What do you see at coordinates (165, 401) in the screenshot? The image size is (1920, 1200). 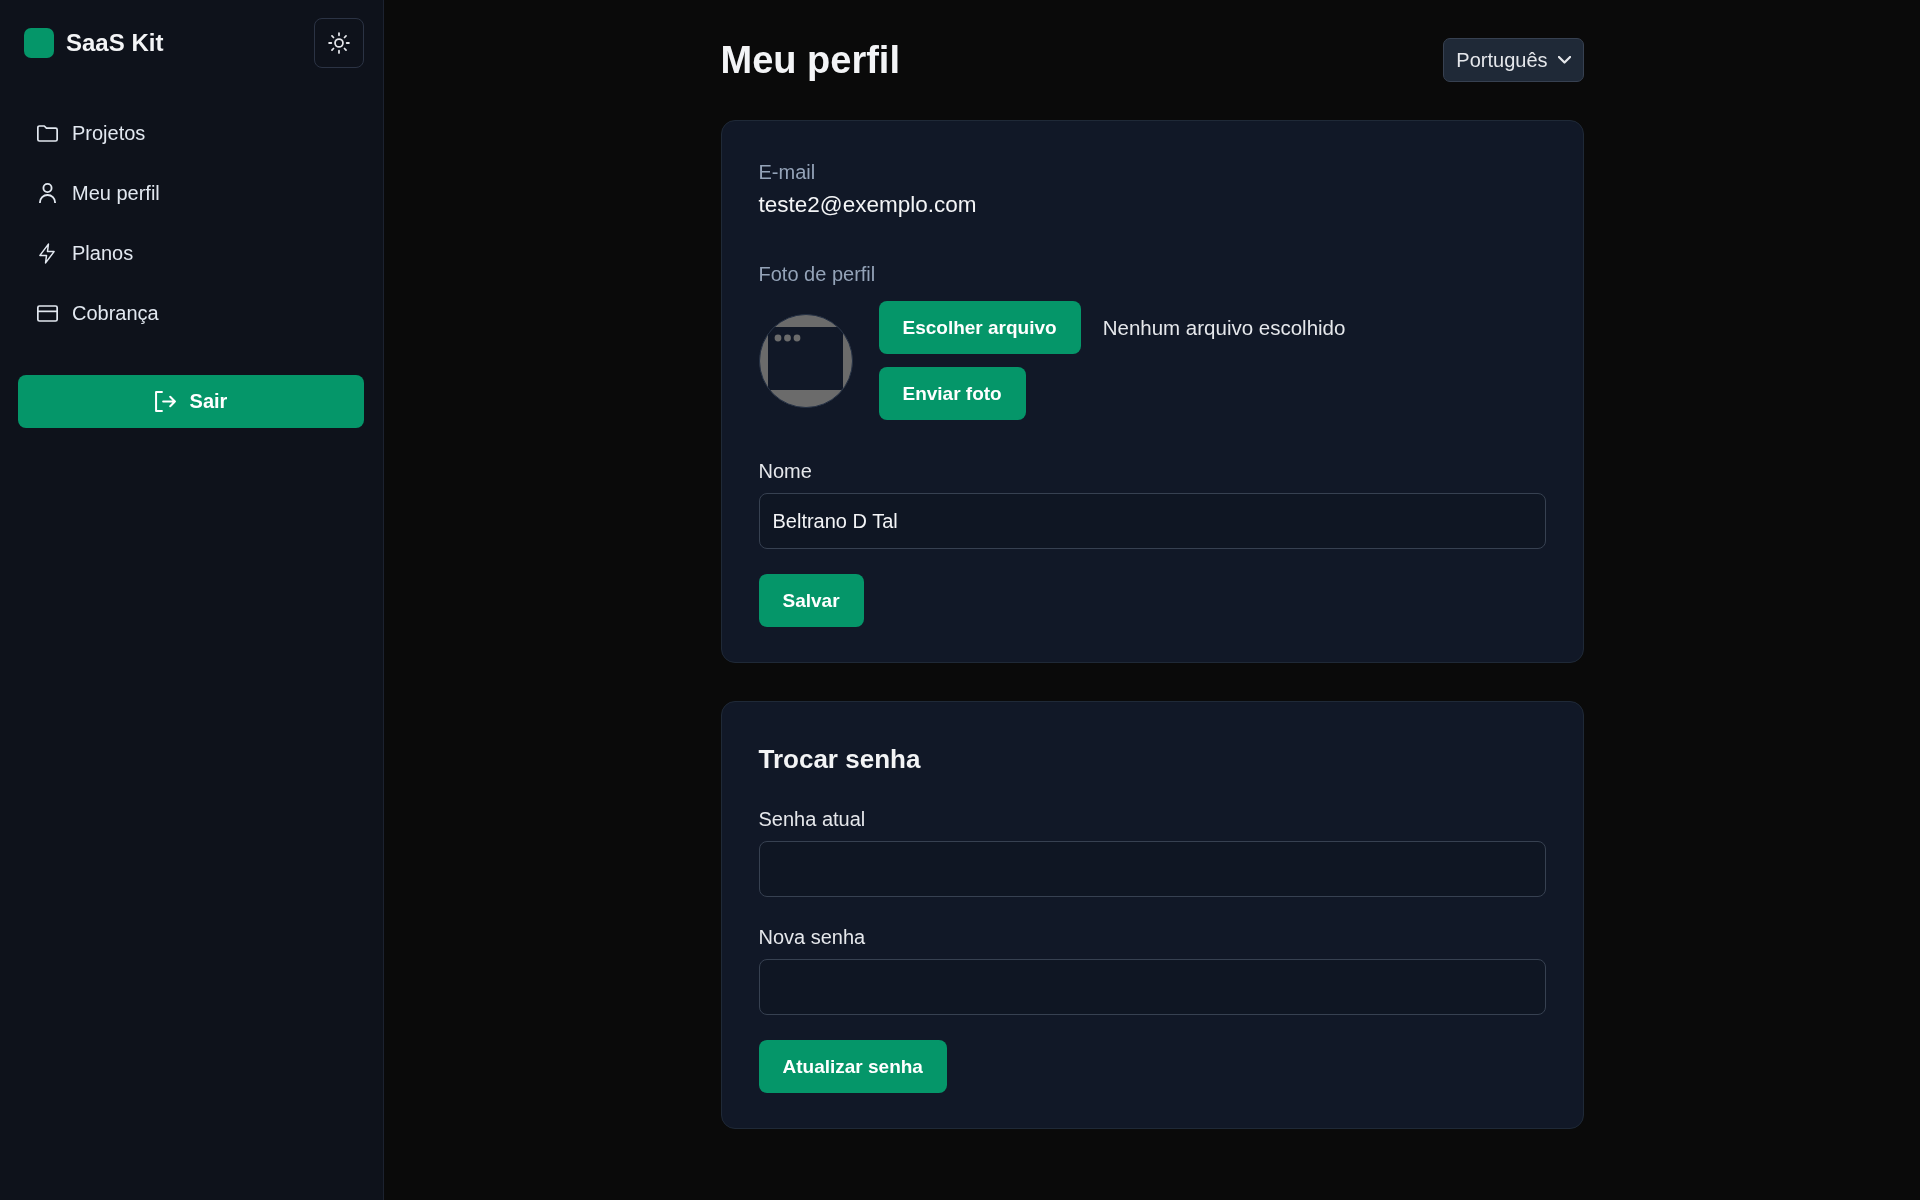 I see `logout-icon` at bounding box center [165, 401].